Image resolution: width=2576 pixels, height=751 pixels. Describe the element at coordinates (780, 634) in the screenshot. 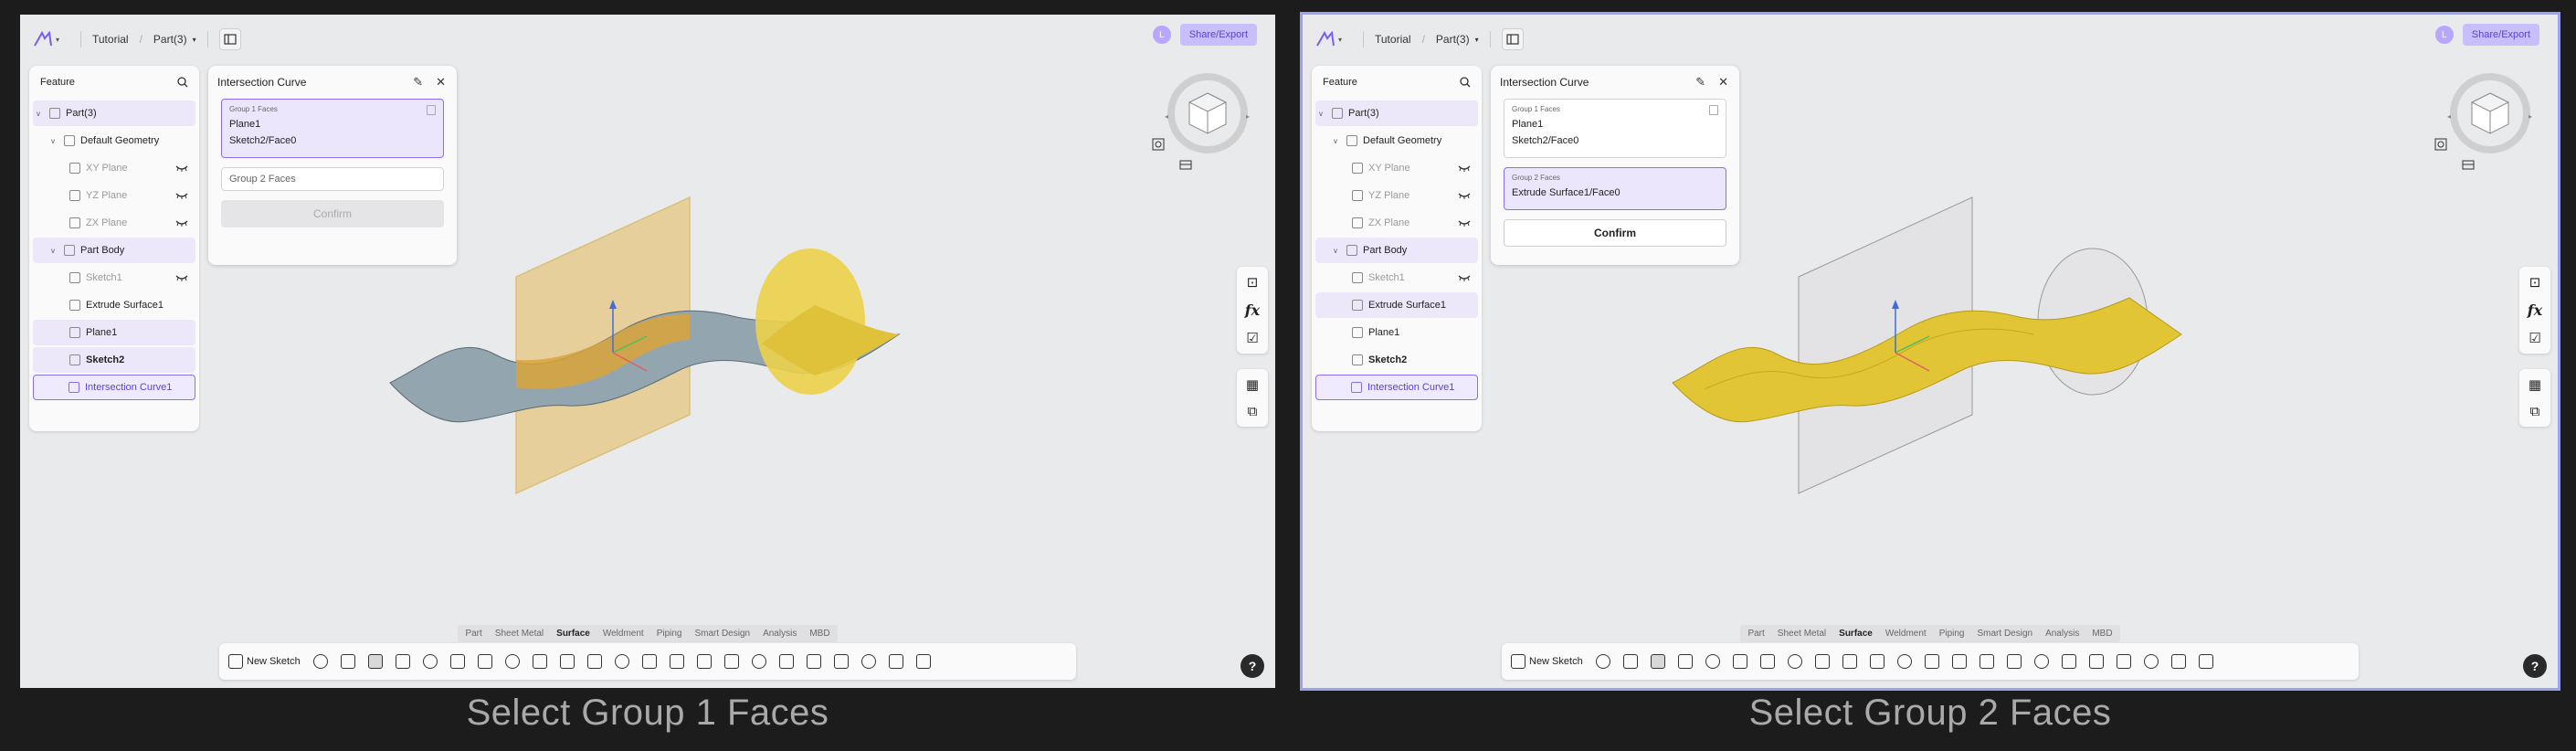

I see `tab-analysis: Analysis` at that location.